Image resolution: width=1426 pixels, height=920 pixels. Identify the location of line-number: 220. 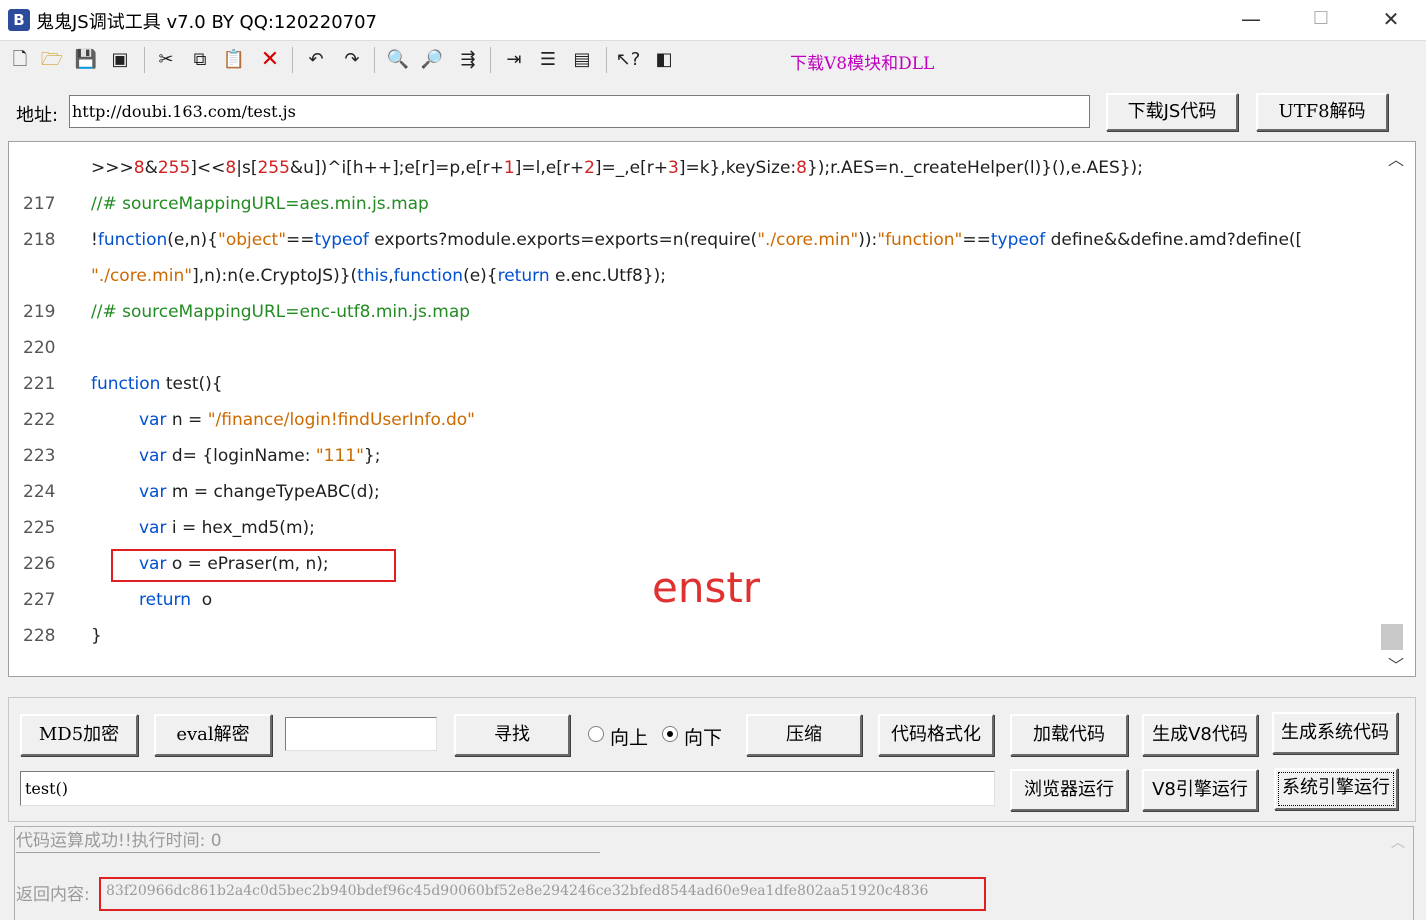
(39, 348).